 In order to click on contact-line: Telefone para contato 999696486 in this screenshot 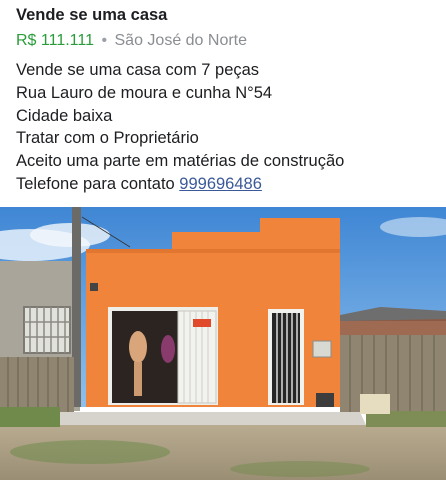, I will do `click(227, 184)`.